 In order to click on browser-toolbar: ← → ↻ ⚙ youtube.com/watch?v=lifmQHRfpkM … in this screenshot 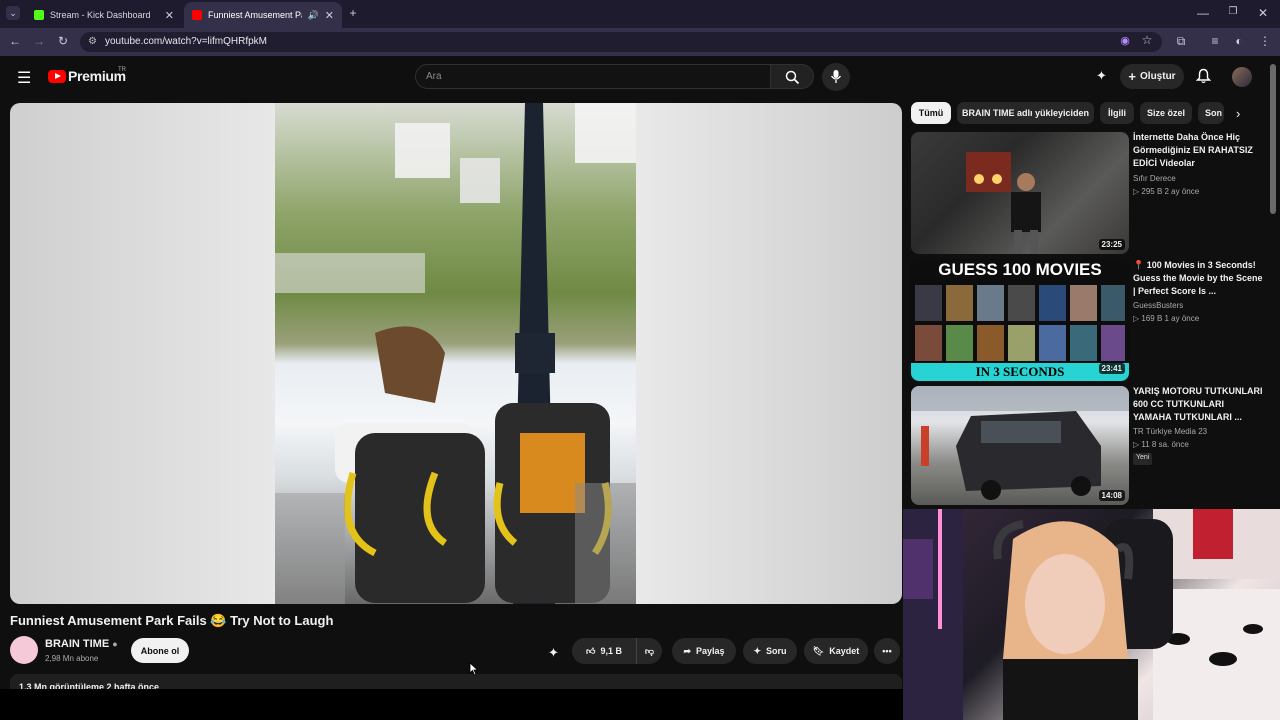, I will do `click(640, 42)`.